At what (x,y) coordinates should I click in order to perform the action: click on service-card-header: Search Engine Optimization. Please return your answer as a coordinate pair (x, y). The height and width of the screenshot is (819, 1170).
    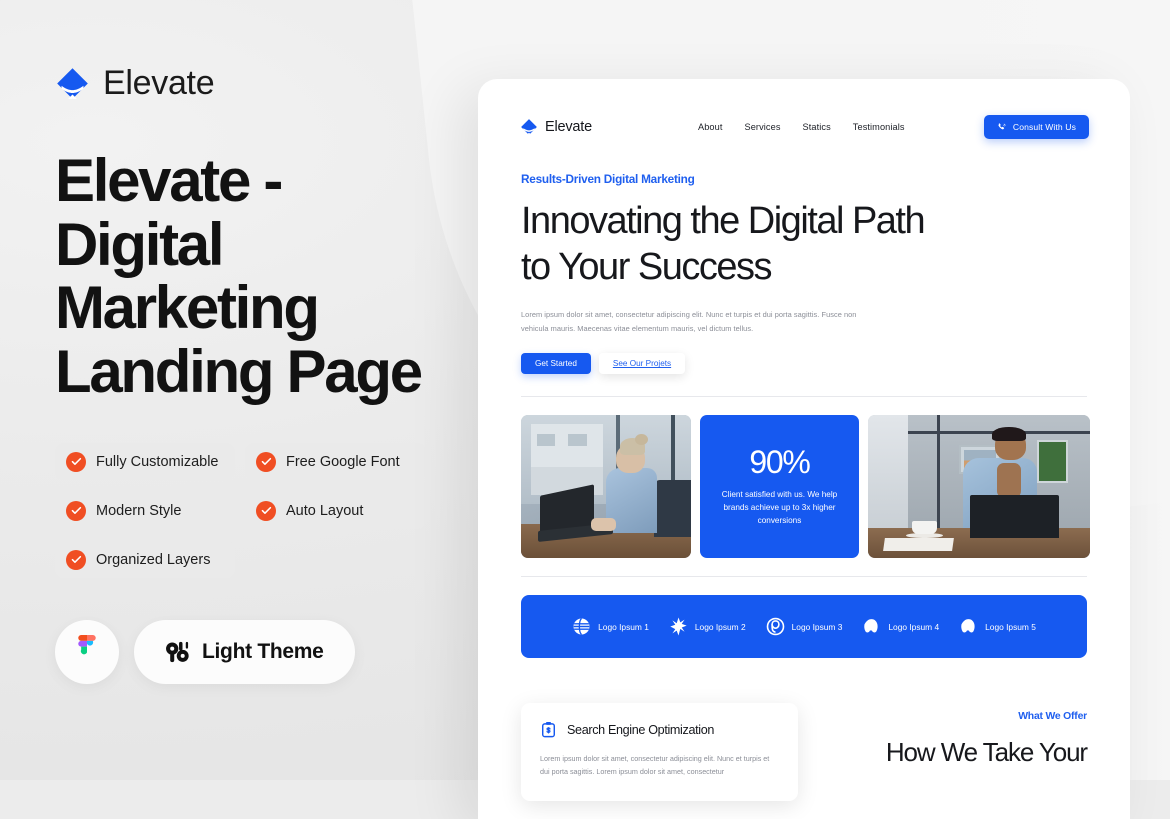
    Looking at the image, I should click on (659, 729).